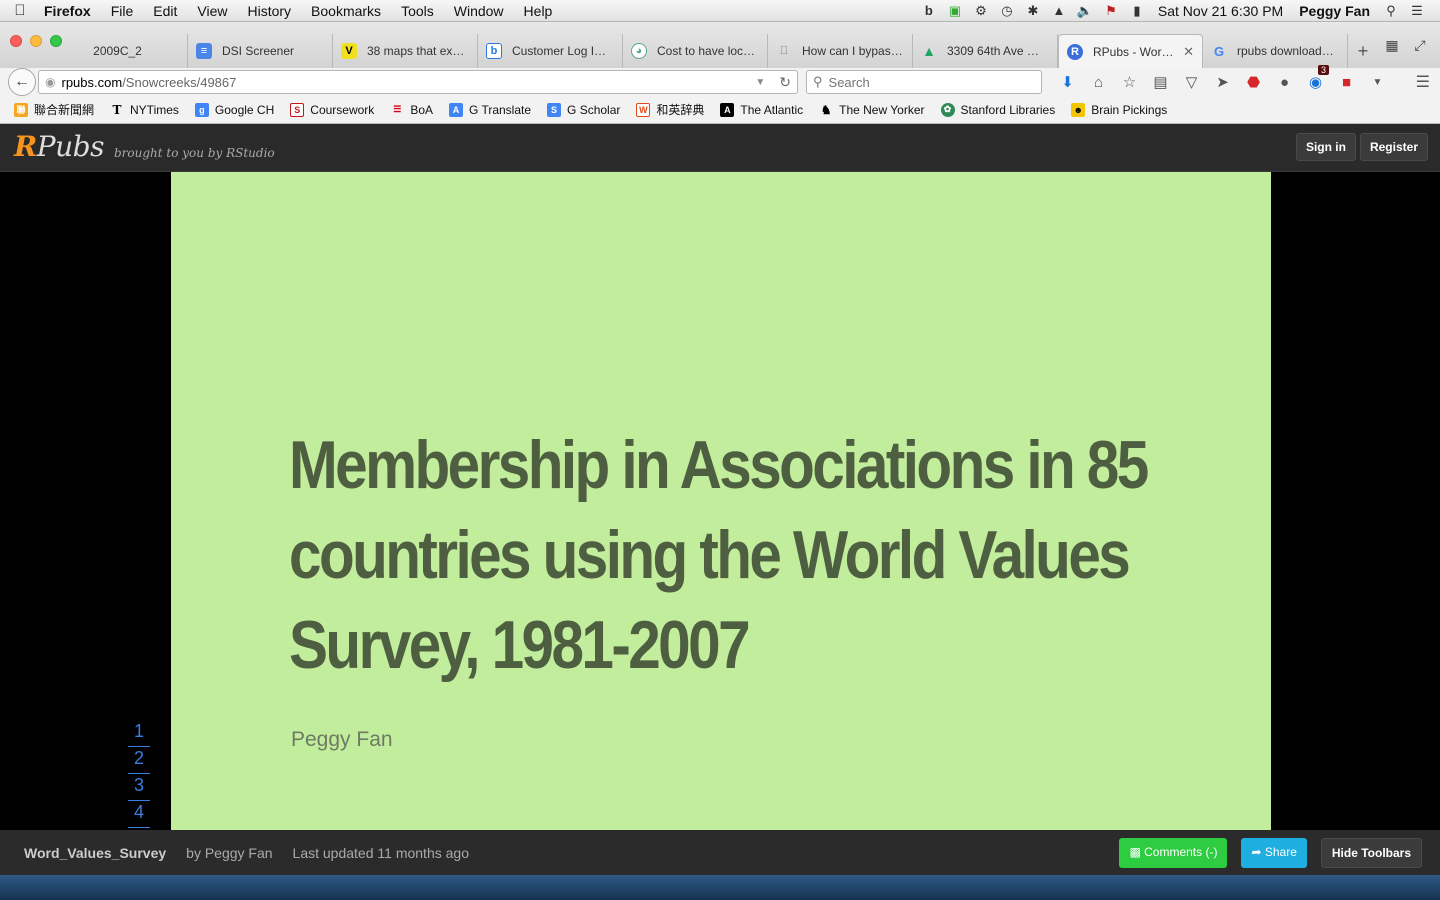  I want to click on battery-icon: ▮, so click(1137, 11).